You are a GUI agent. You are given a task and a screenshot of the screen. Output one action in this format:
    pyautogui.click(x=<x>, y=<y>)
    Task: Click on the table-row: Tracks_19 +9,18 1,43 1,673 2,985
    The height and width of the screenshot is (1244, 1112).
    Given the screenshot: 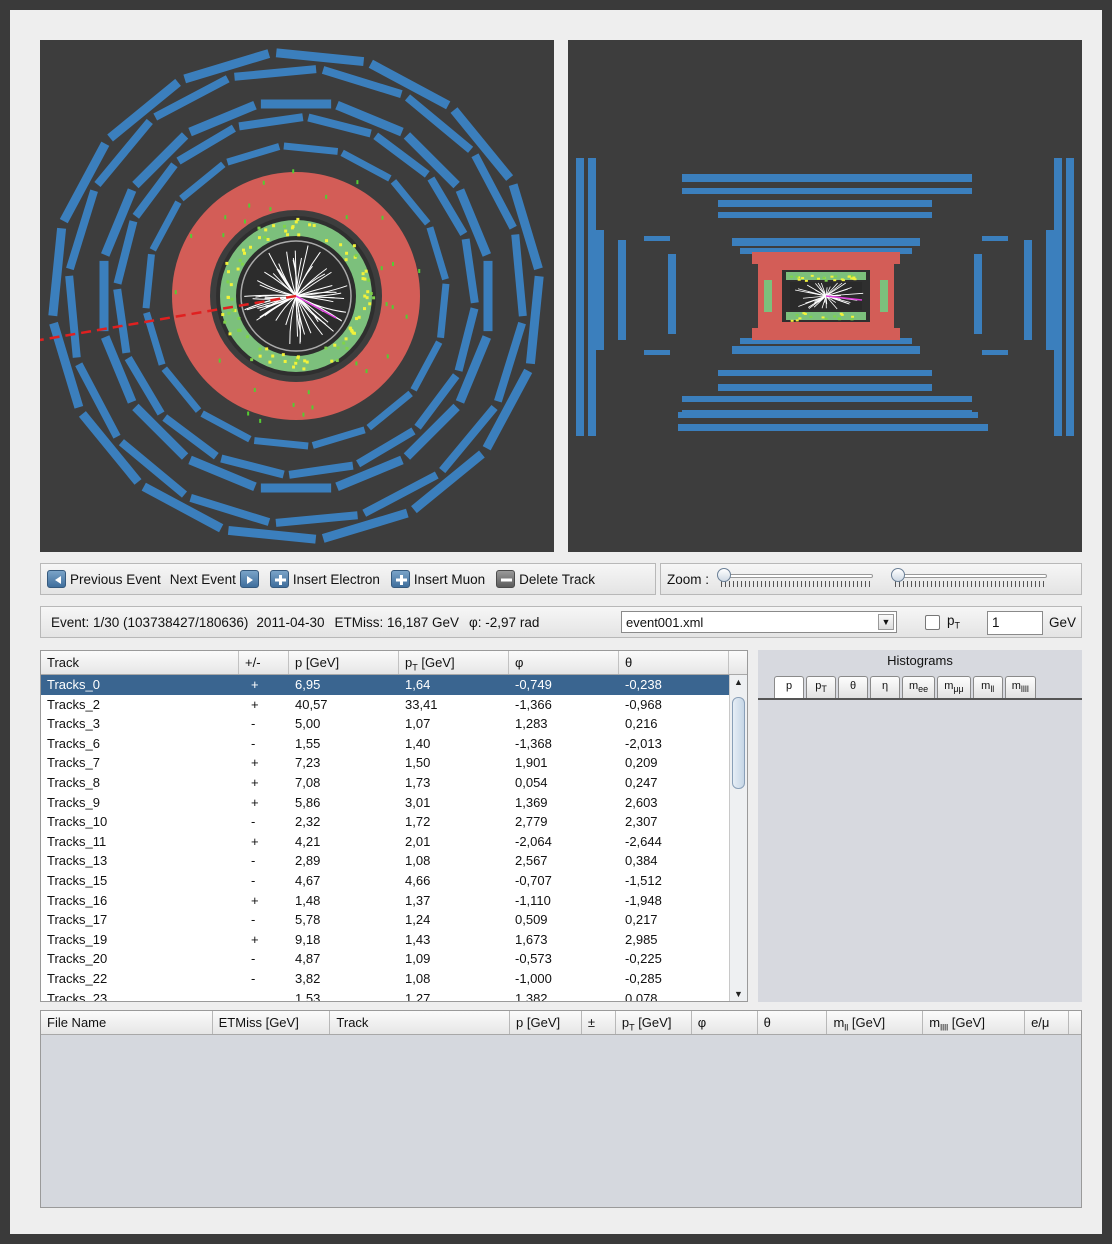 What is the action you would take?
    pyautogui.click(x=394, y=940)
    